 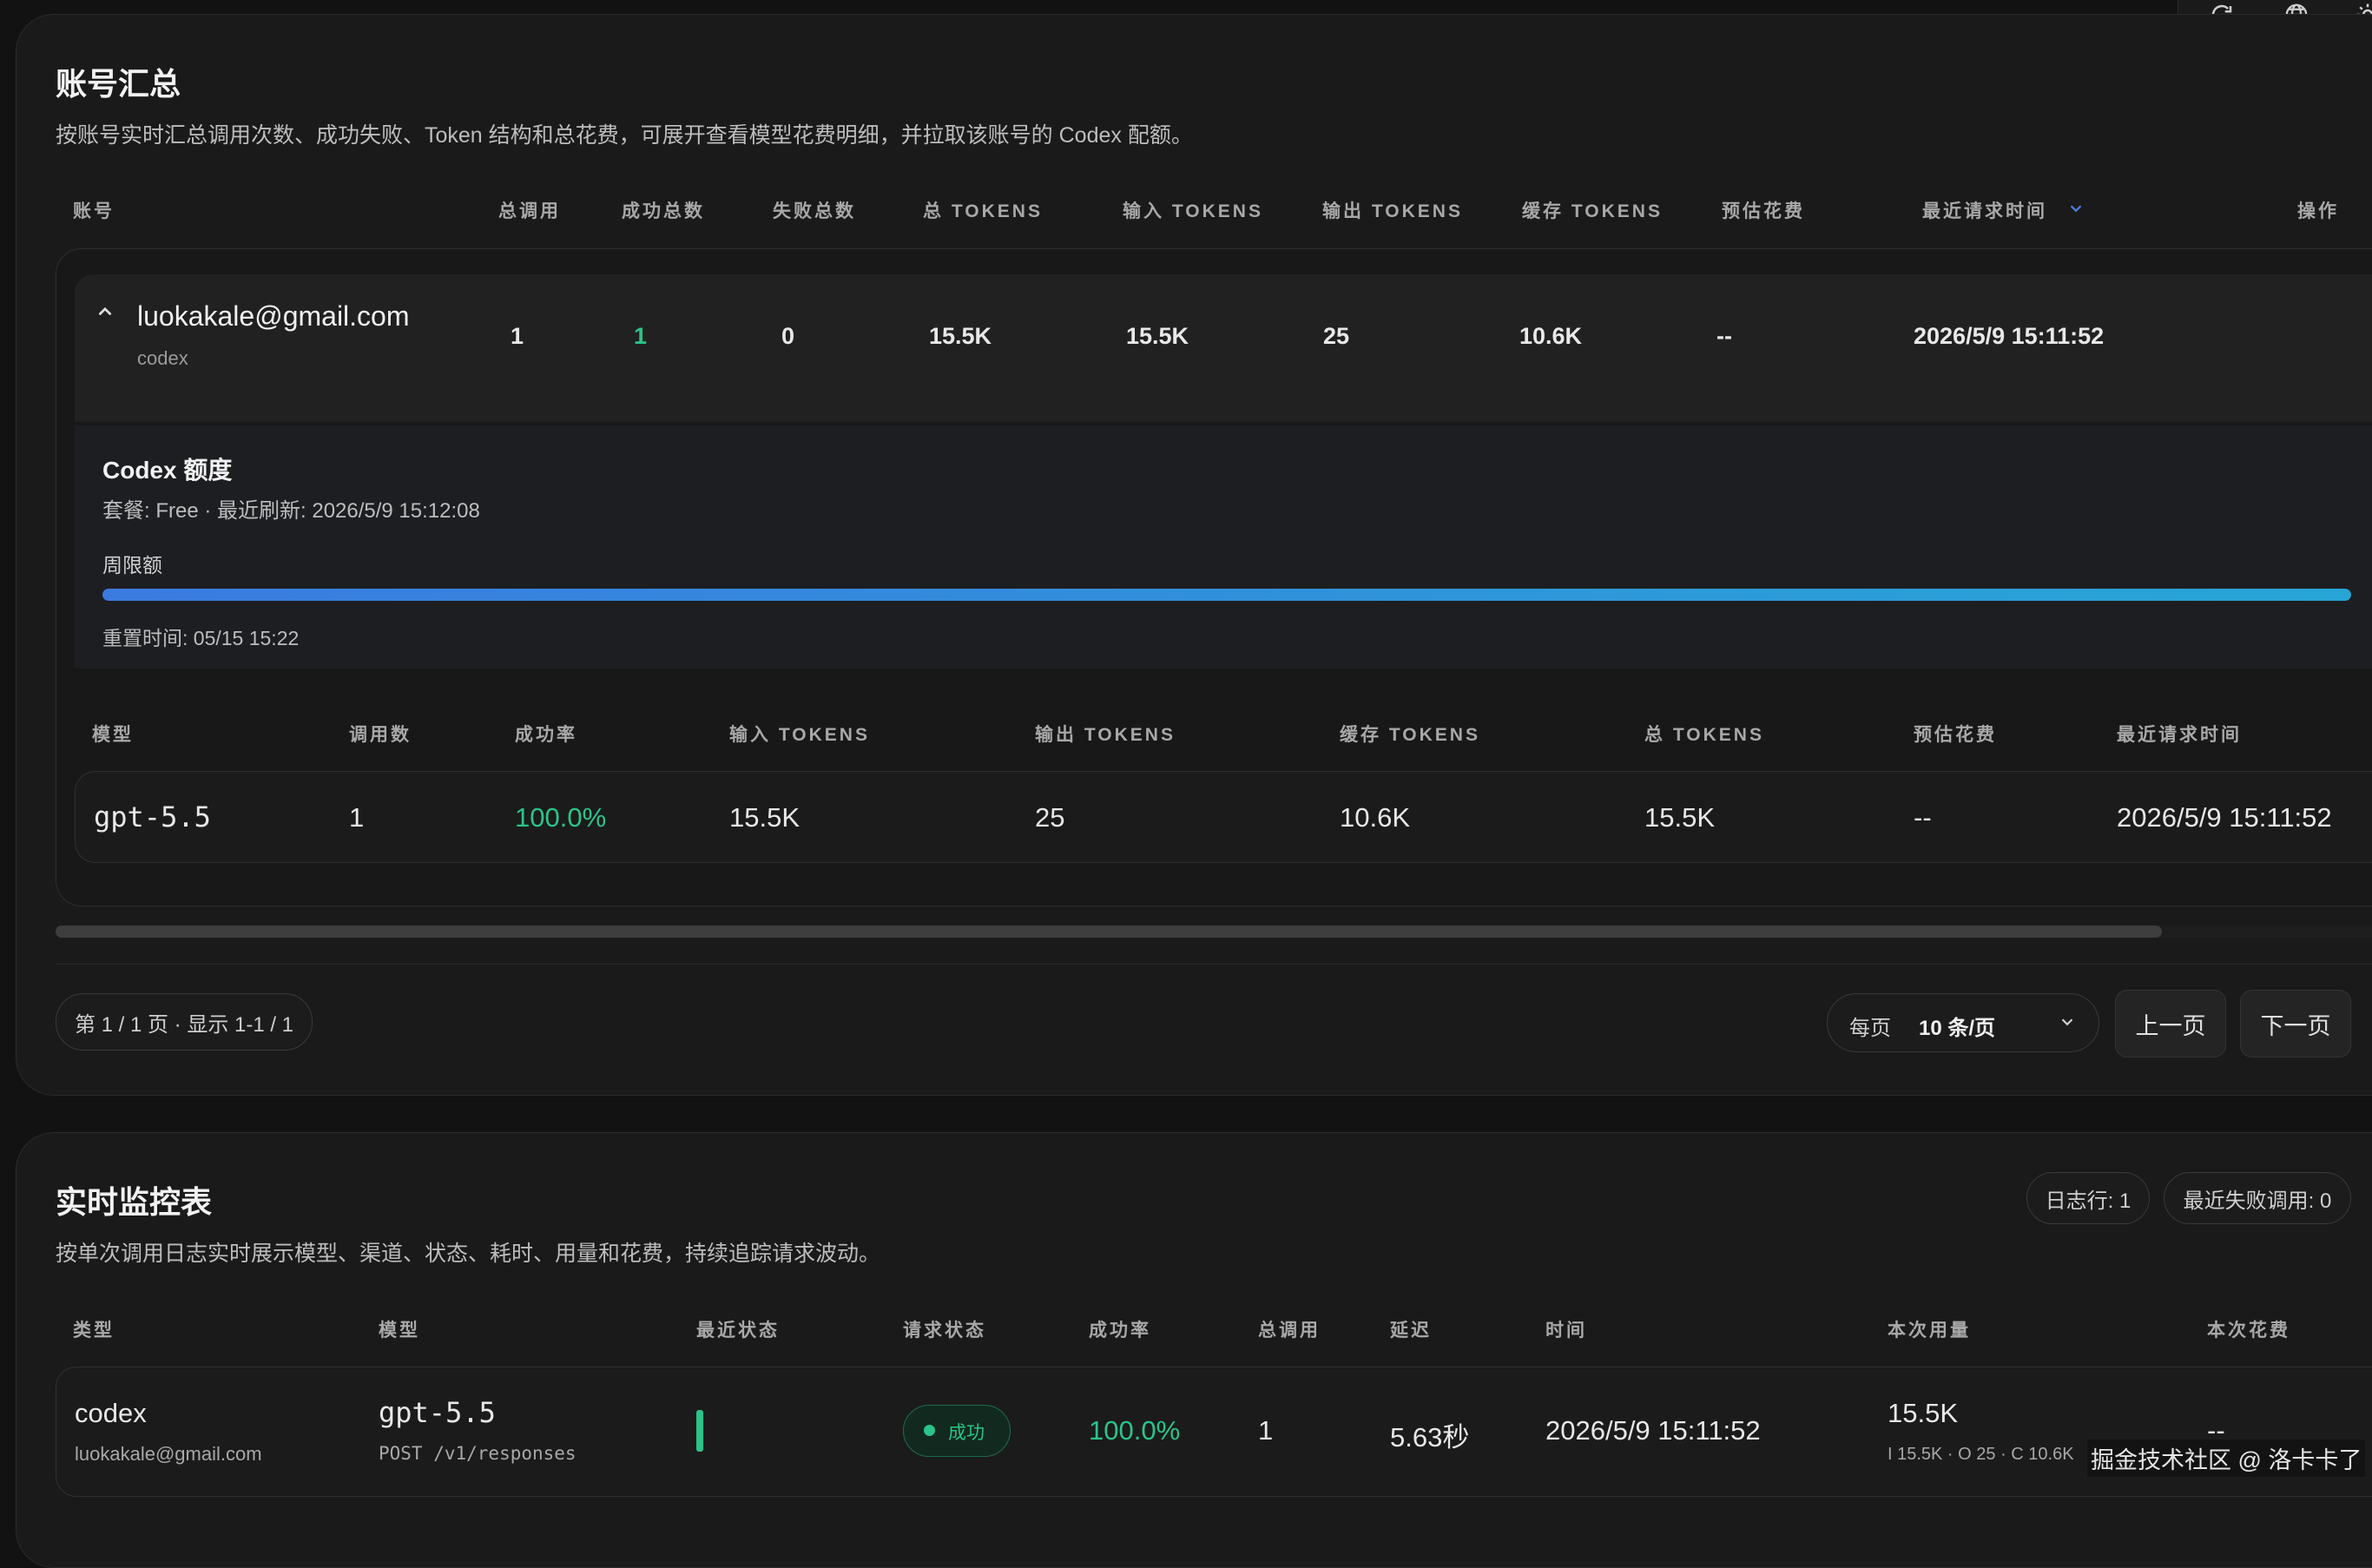 I want to click on recent-failed-badge: 最近失败调用: 0, so click(x=2257, y=1198).